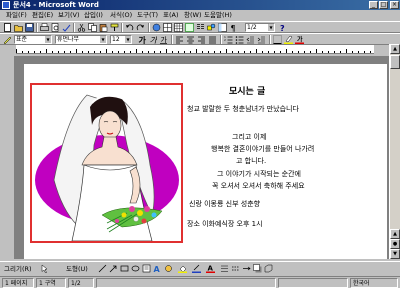  I want to click on formatting-toolbar: 표준 ▼ 휴먼나무 ▼ 12 ▼ 가 가 가 12 가, so click(200, 39).